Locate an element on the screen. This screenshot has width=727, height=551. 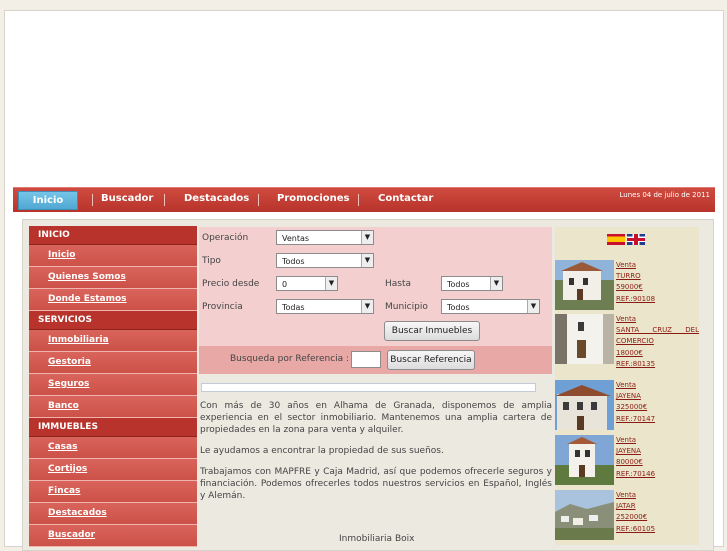
listing-price: 18000€ is located at coordinates (657, 353).